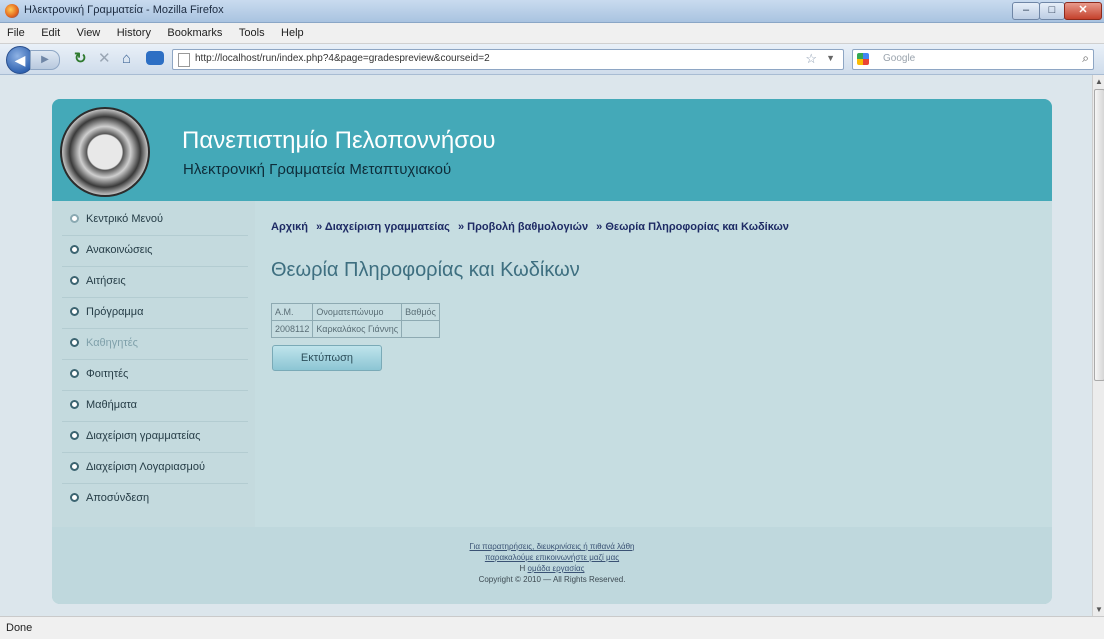 The height and width of the screenshot is (639, 1104). Describe the element at coordinates (143, 436) in the screenshot. I see `sidebar-item-label: Διαχείριση γραμματείας` at that location.